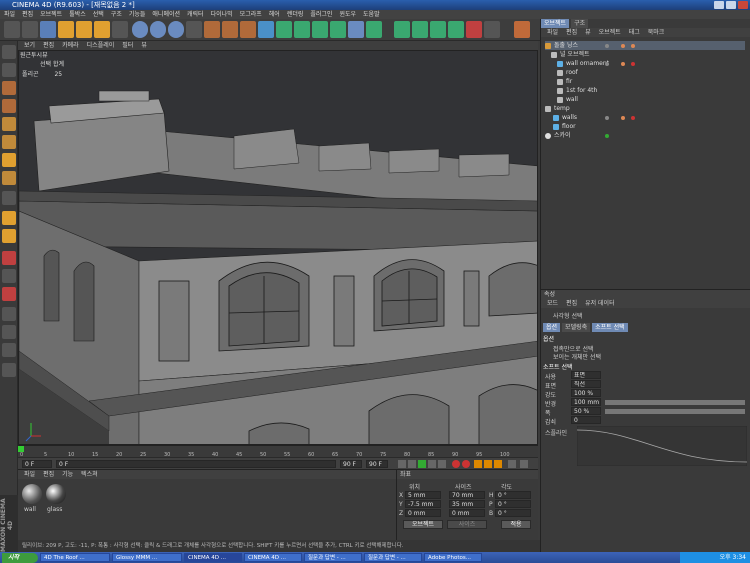 This screenshot has width=750, height=563. What do you see at coordinates (158, 29) in the screenshot?
I see `y-axis-icon` at bounding box center [158, 29].